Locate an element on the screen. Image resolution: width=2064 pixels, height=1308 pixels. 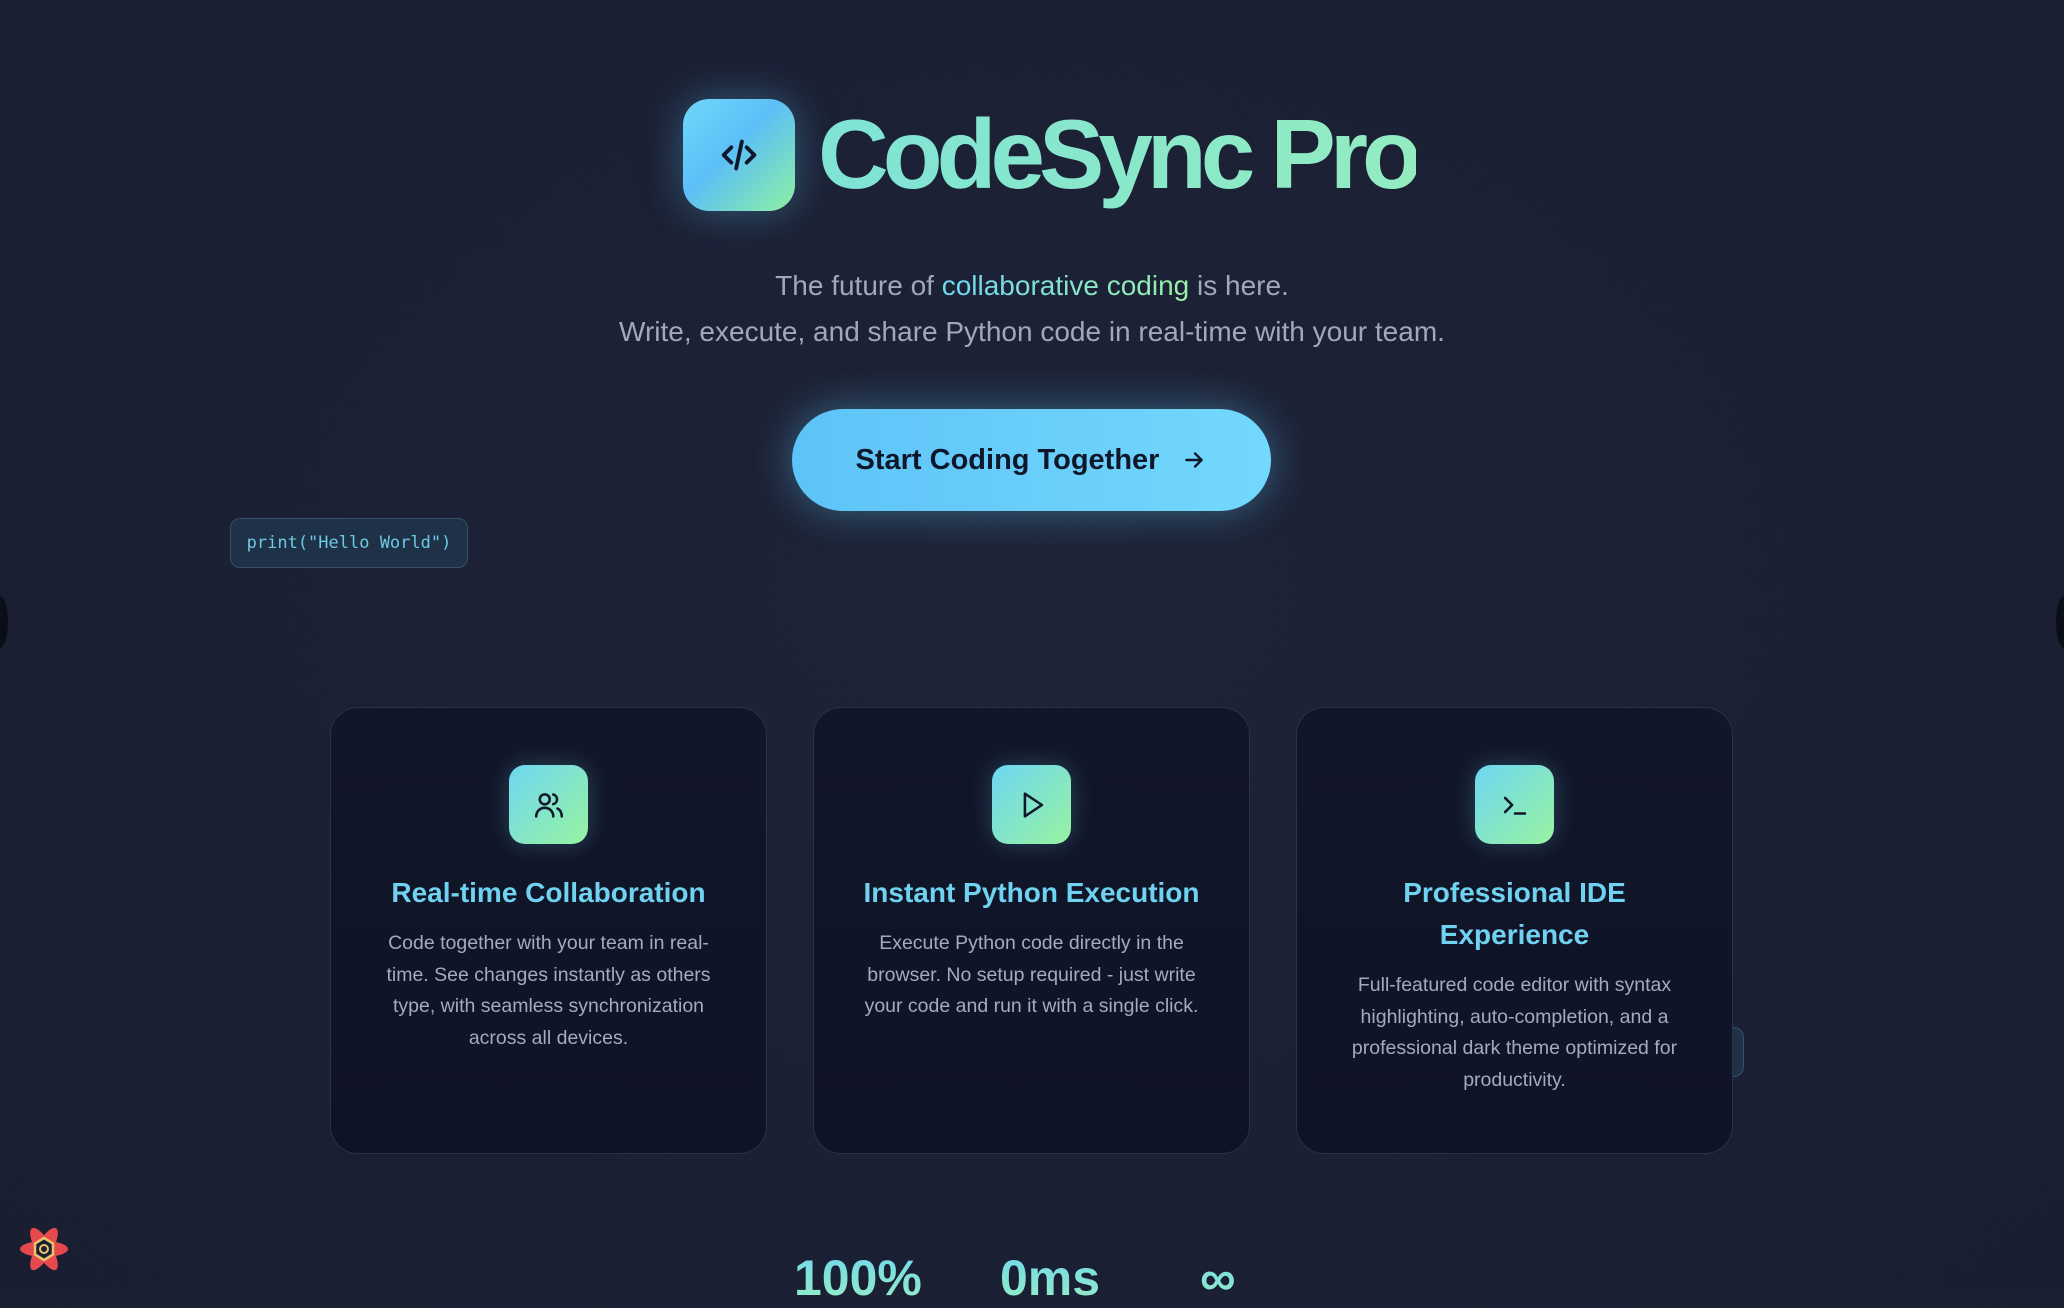
logo is located at coordinates (739, 155).